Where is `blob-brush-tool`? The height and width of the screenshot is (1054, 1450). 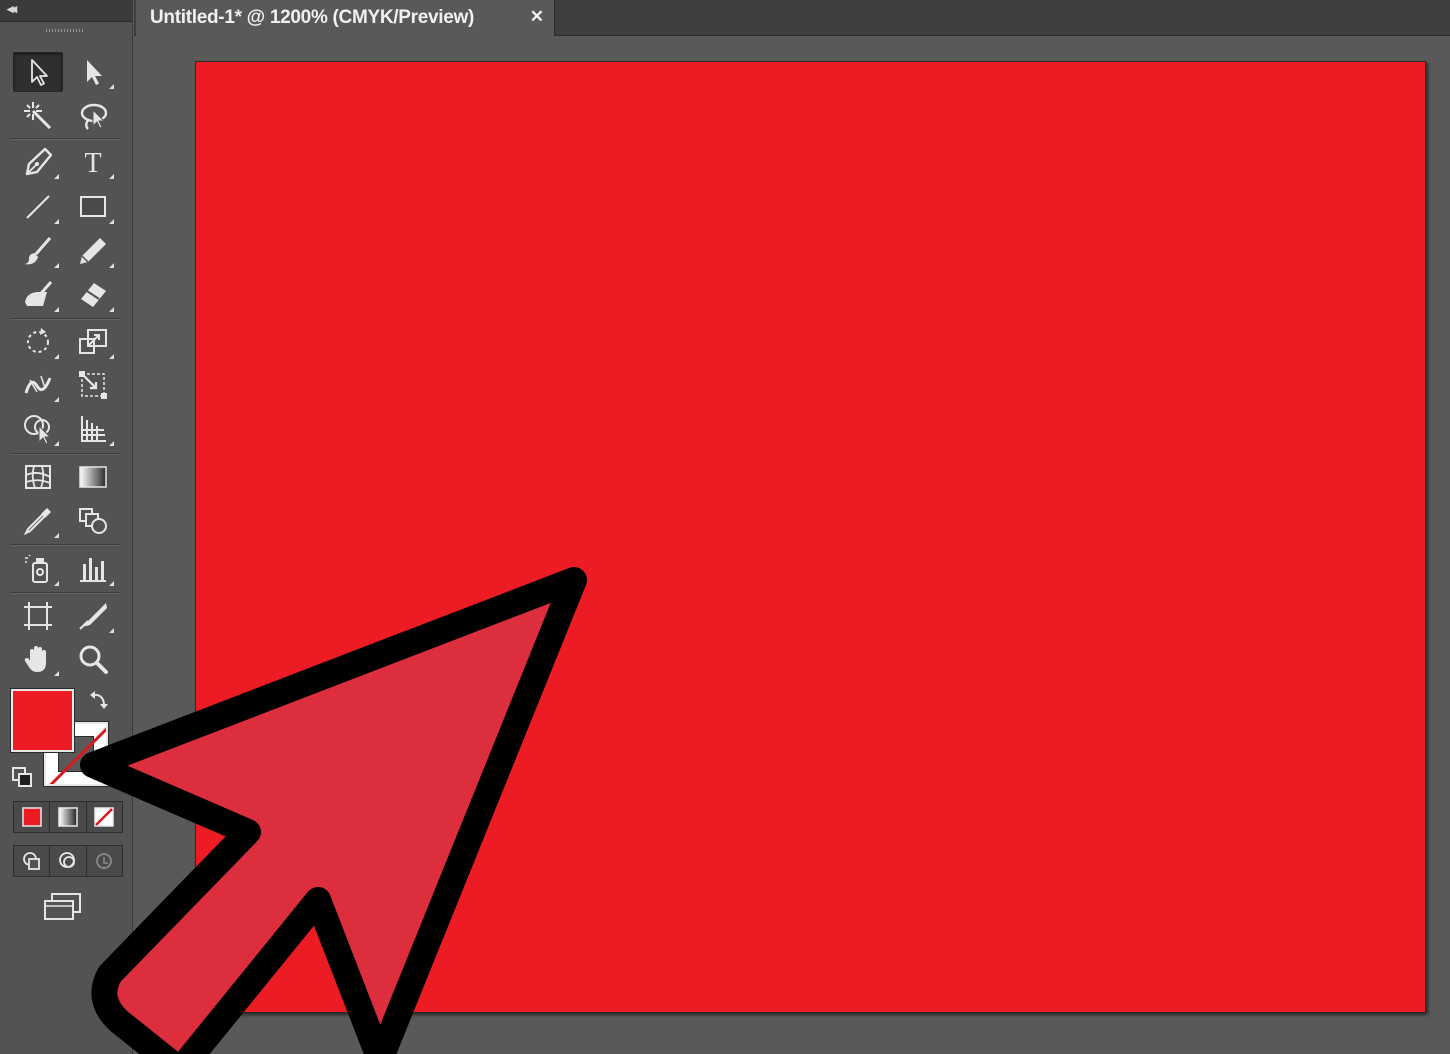
blob-brush-tool is located at coordinates (38, 295).